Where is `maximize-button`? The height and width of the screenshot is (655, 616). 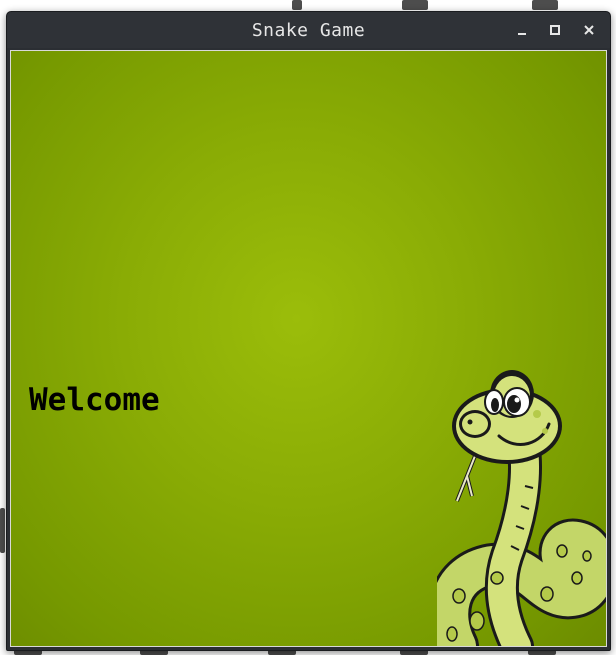
maximize-button is located at coordinates (555, 30).